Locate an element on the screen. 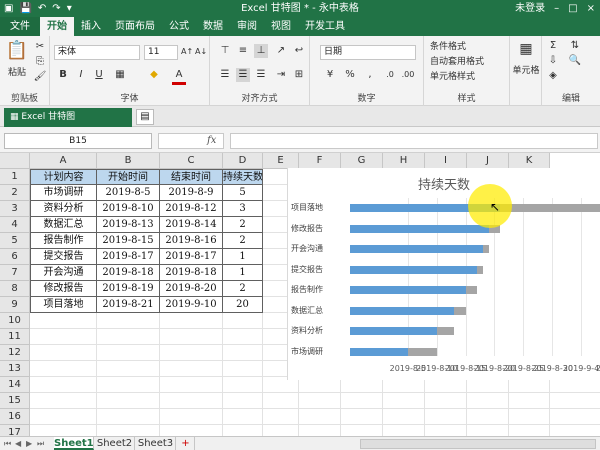 This screenshot has width=600, height=450. font-grow-icon: A↑ is located at coordinates (187, 52).